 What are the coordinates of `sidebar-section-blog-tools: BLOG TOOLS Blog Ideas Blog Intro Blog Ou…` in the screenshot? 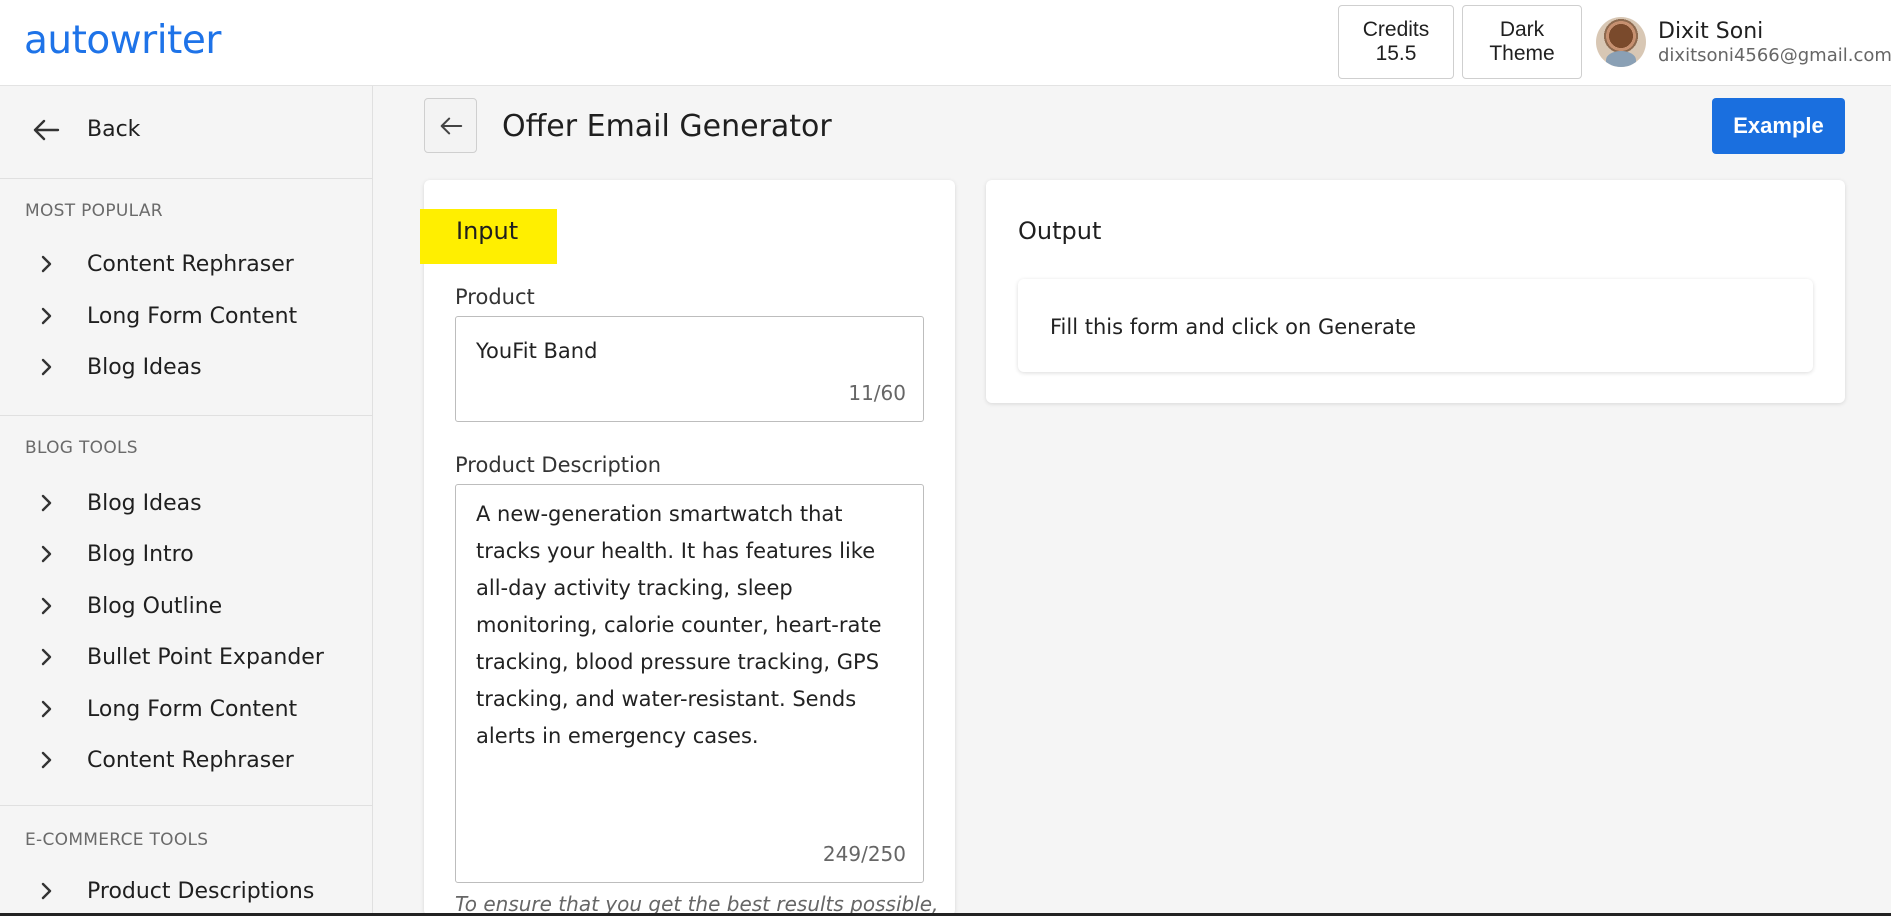 It's located at (186, 611).